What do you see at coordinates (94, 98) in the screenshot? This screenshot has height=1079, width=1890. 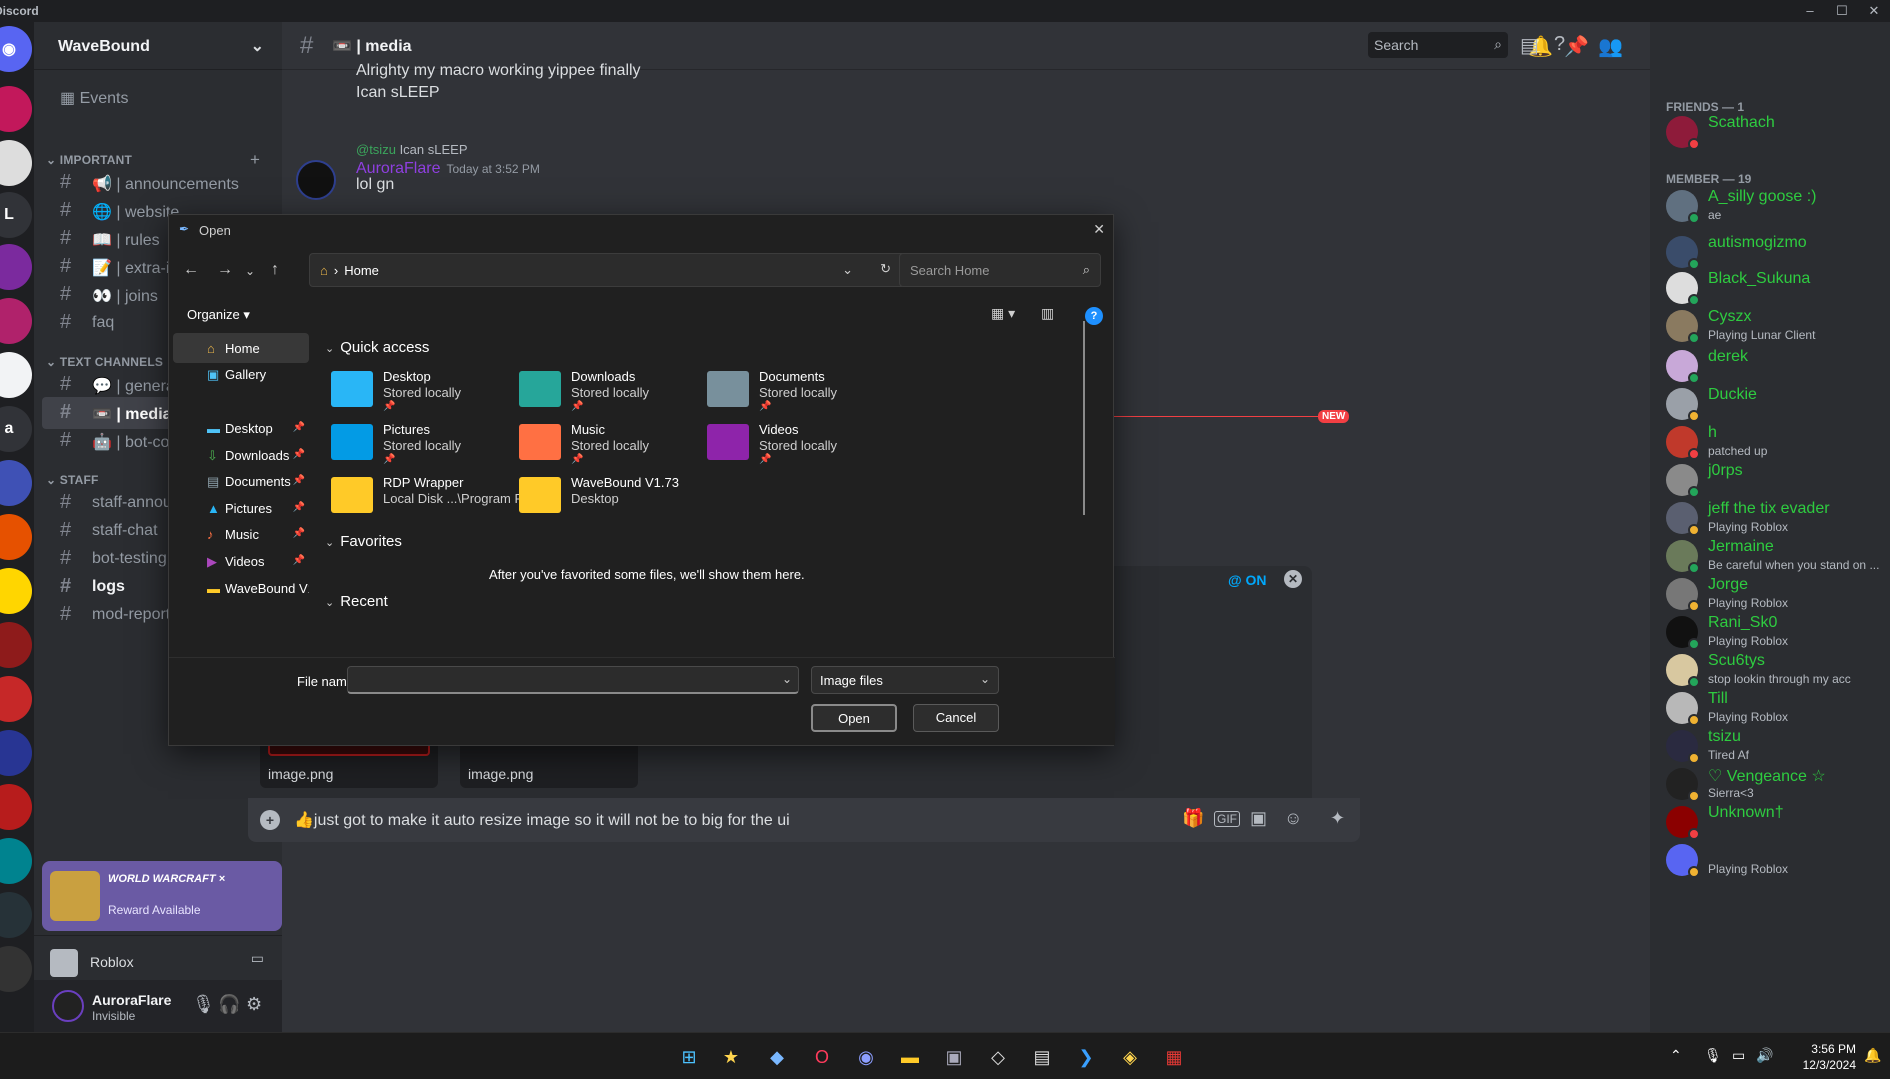 I see `events-link: ▦ Events` at bounding box center [94, 98].